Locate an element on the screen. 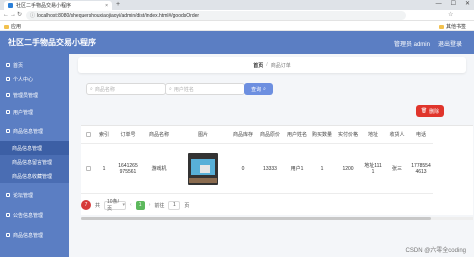  column-header: 地址 is located at coordinates (372, 134).